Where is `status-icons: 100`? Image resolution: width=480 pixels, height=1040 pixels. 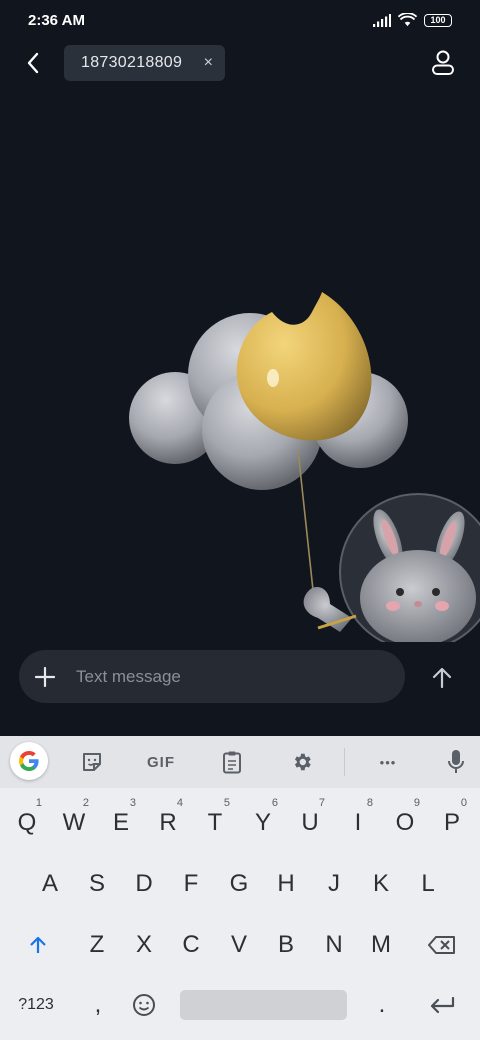
status-icons: 100 is located at coordinates (412, 20).